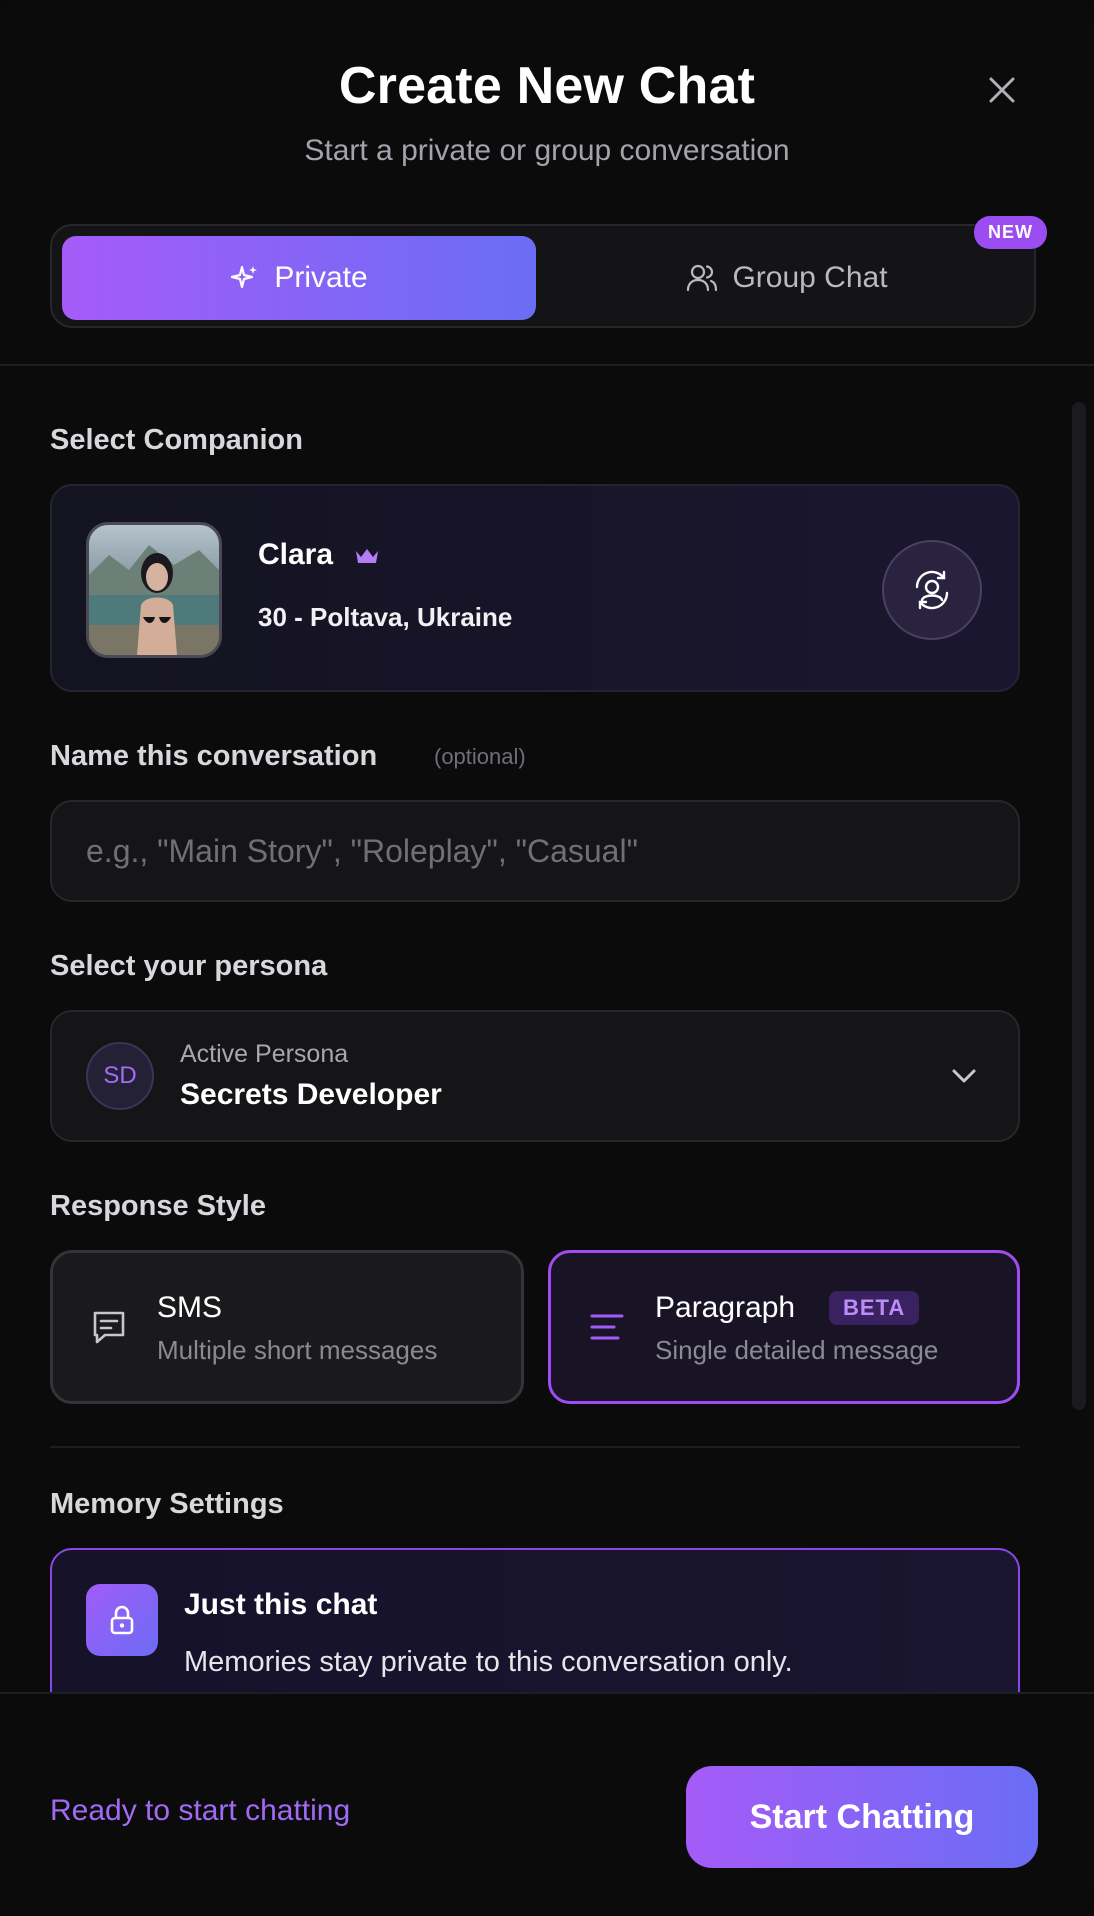 This screenshot has width=1094, height=1916. What do you see at coordinates (154, 590) in the screenshot?
I see `companion-avatar` at bounding box center [154, 590].